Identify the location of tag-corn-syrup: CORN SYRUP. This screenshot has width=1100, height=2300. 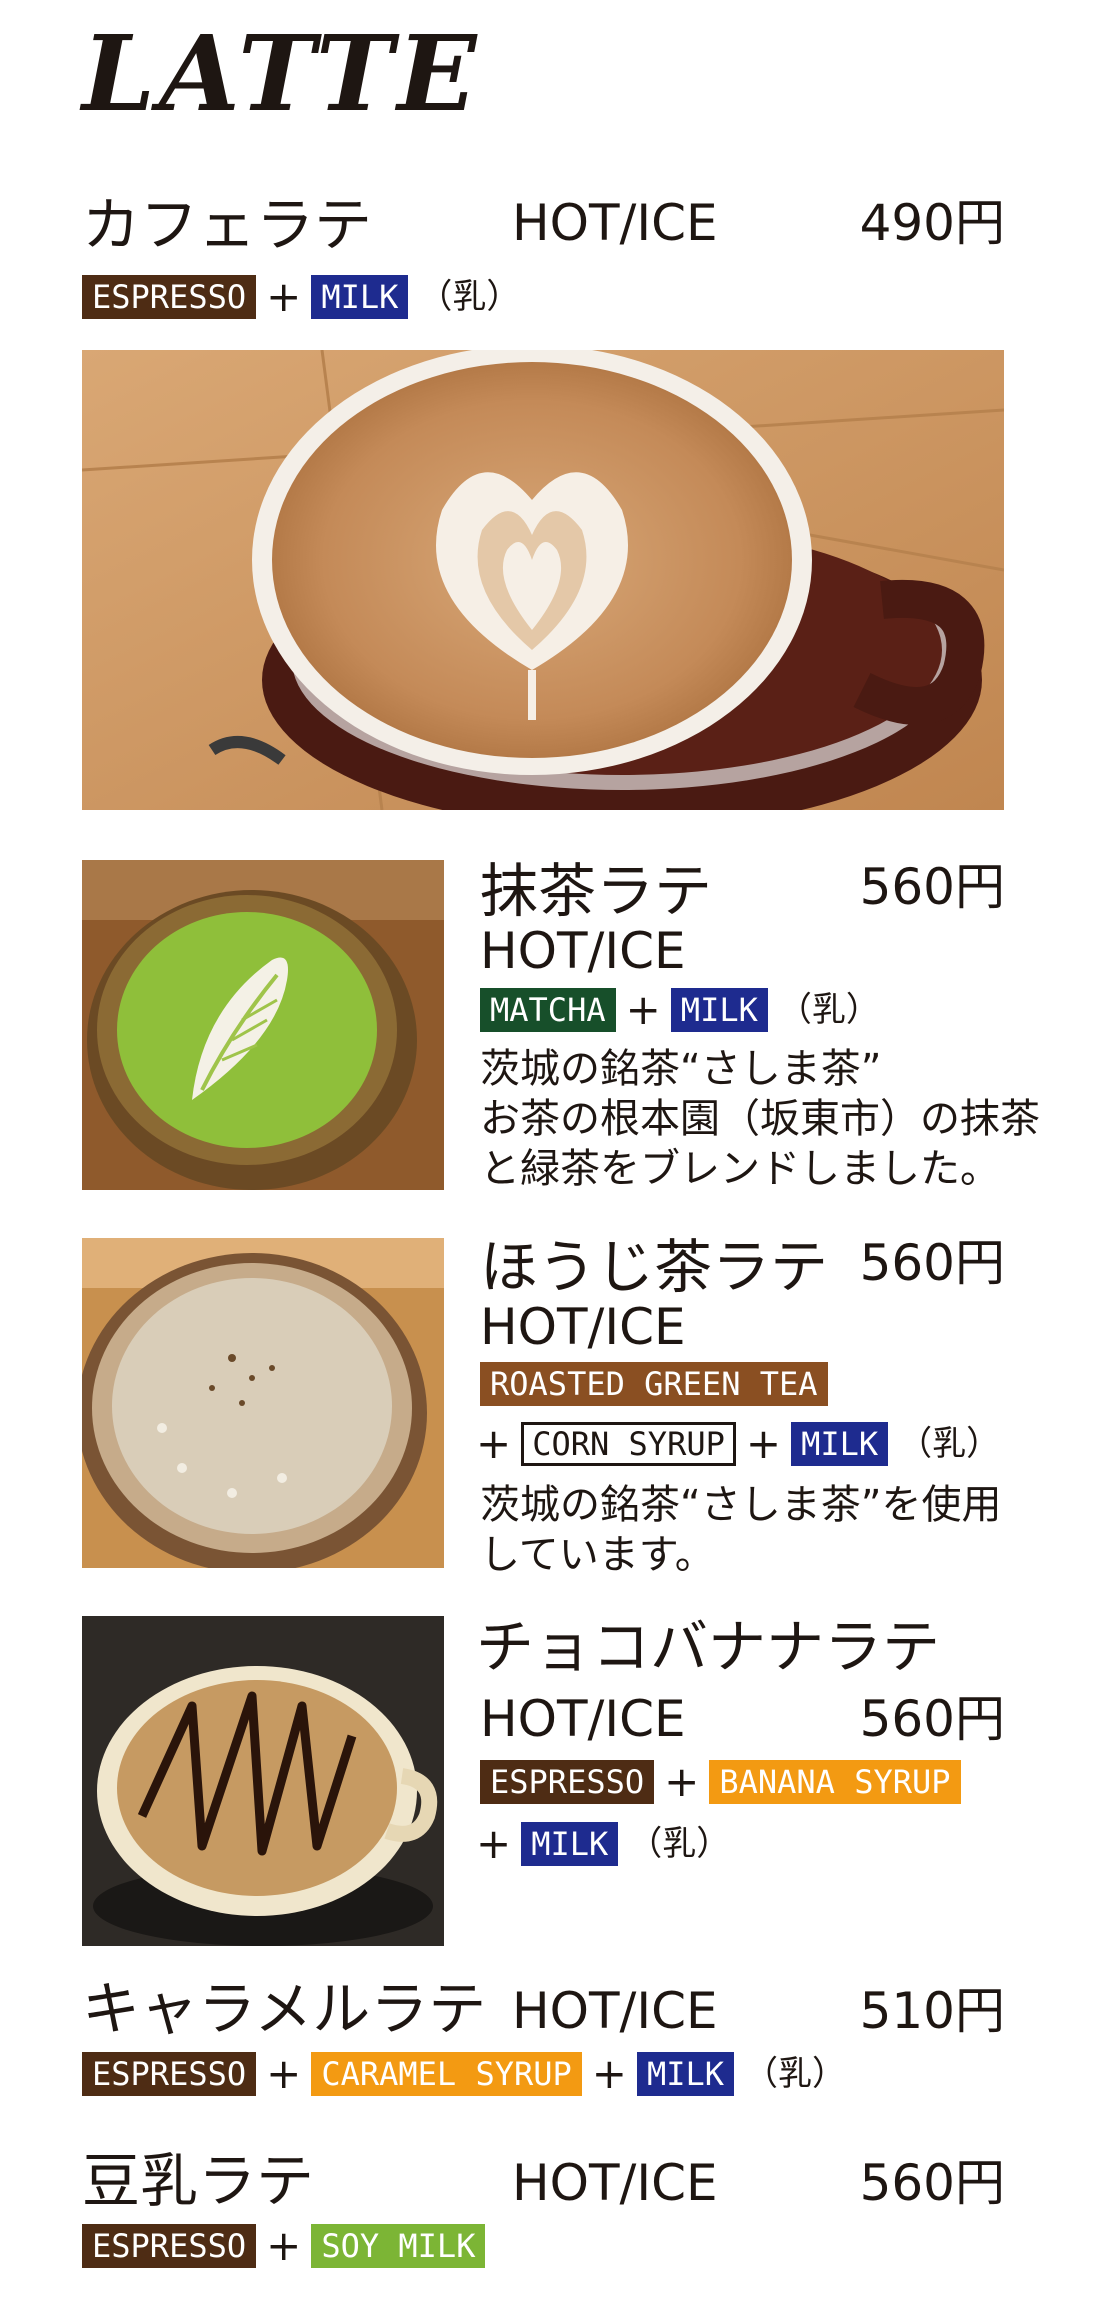
(628, 1444).